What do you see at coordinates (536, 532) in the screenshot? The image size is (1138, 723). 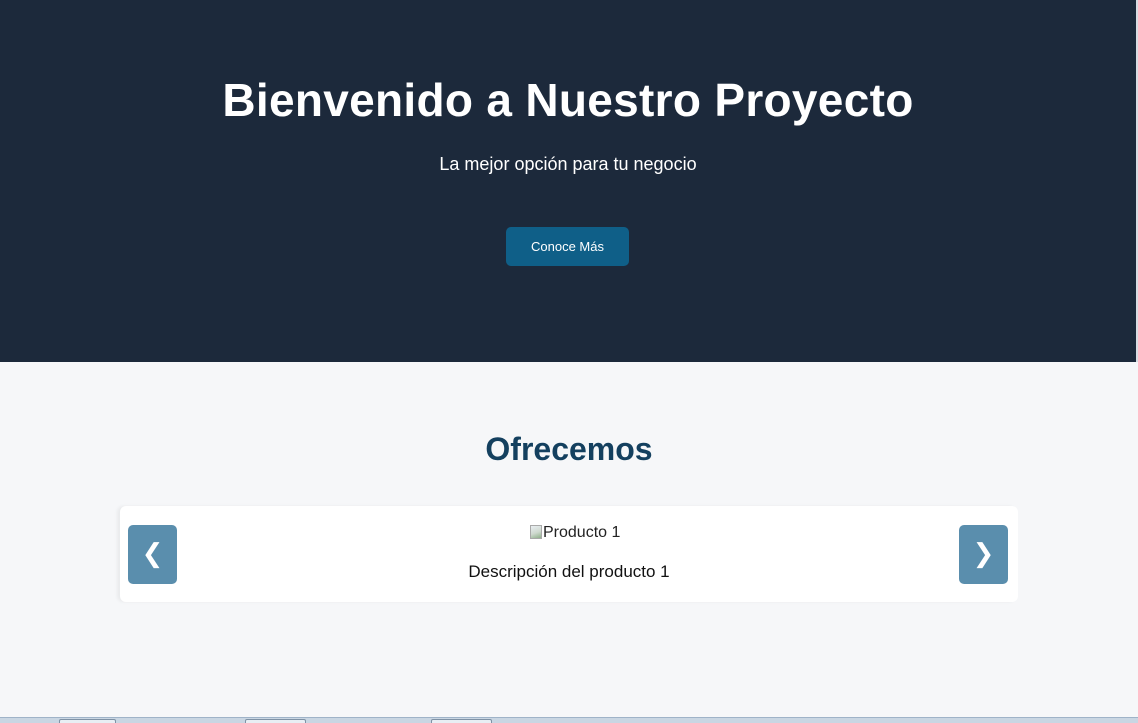 I see `broken-image-icon` at bounding box center [536, 532].